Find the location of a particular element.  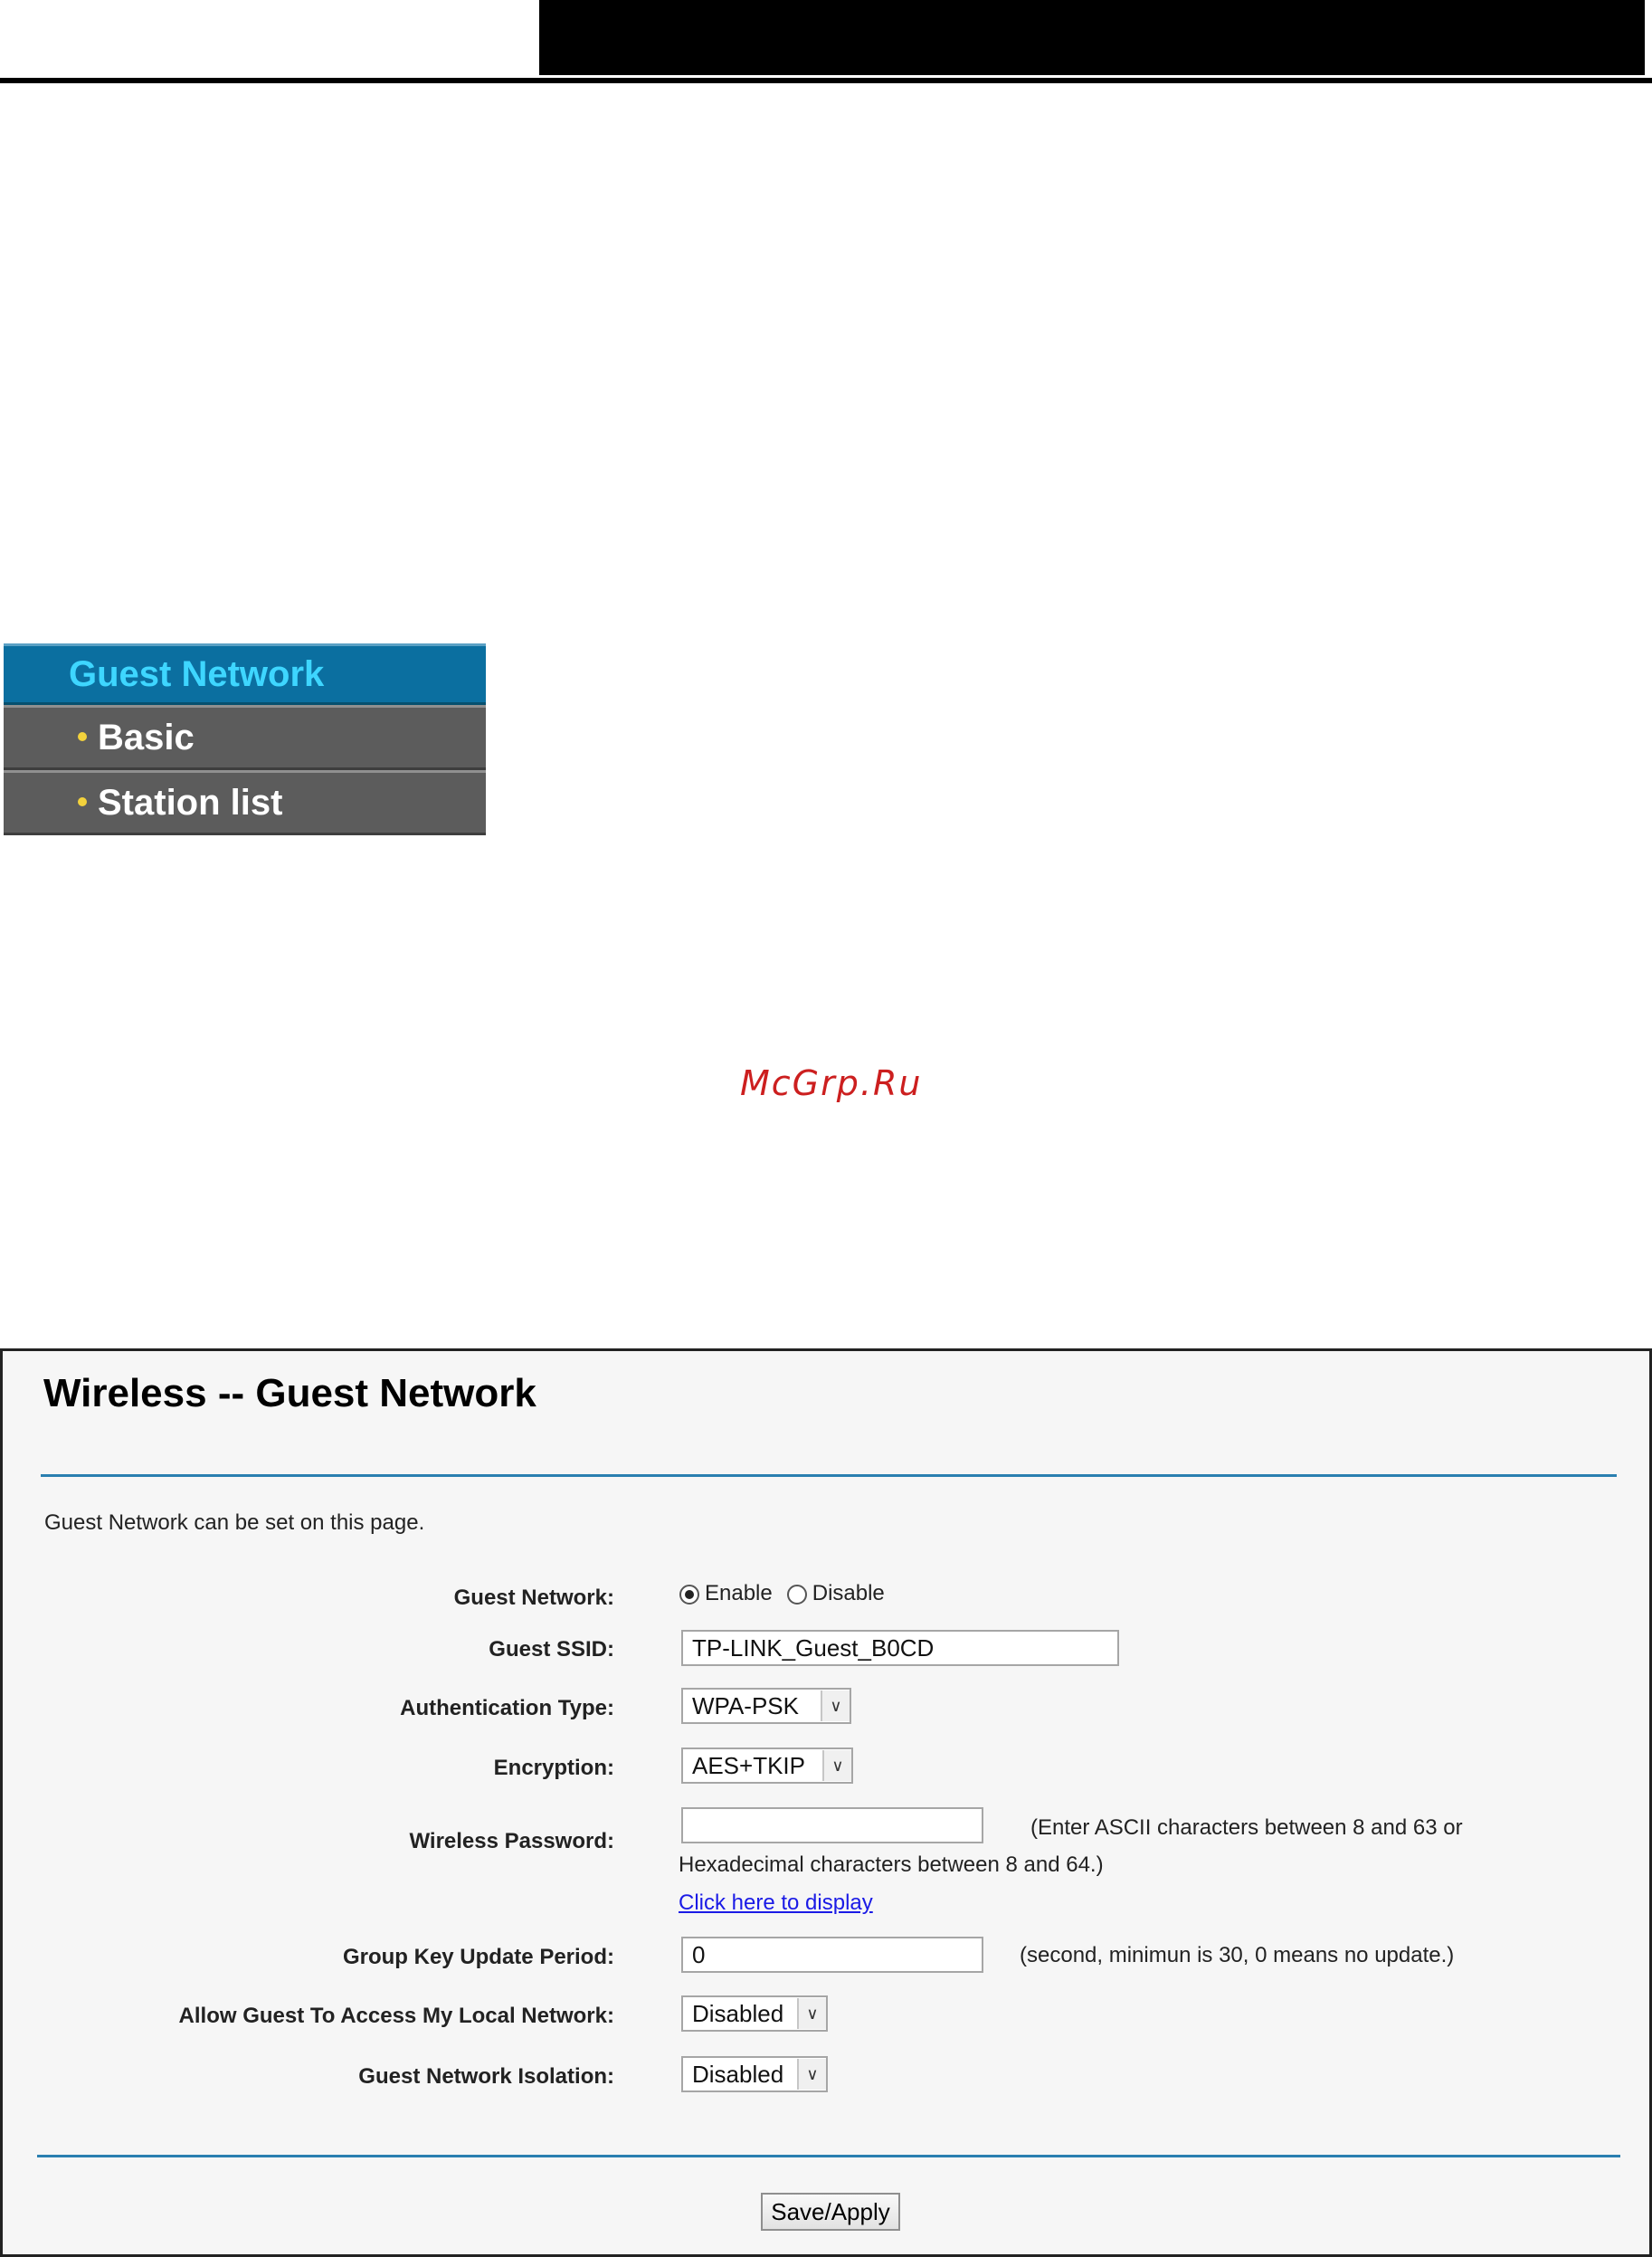

guest-network-label: Guest Network: is located at coordinates (533, 1598).